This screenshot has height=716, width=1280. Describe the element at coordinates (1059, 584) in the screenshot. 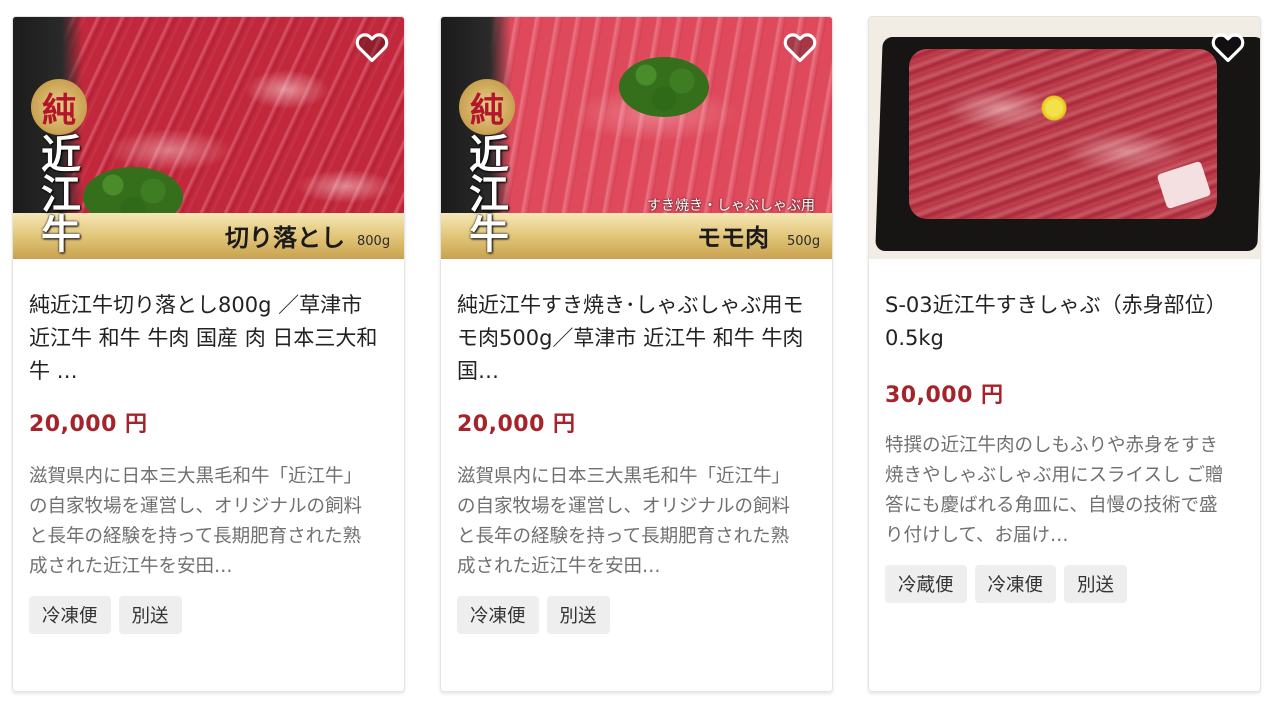

I see `shipping-tags: 冷蔵便 冷凍便 別送` at that location.